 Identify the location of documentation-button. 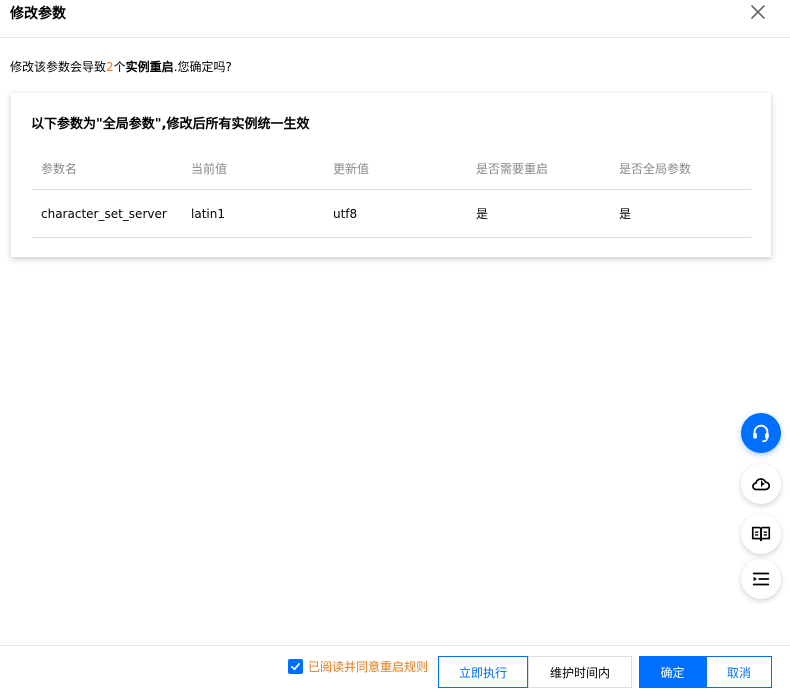
(761, 534).